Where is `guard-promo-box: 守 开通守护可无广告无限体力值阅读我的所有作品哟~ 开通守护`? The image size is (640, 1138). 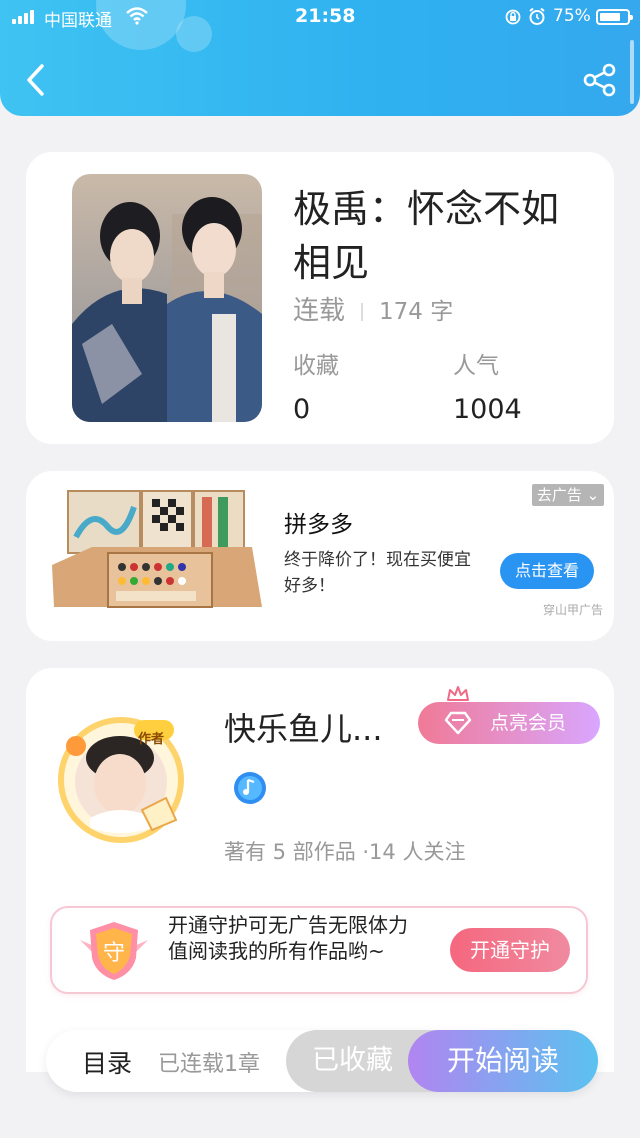 guard-promo-box: 守 开通守护可无广告无限体力值阅读我的所有作品哟~ 开通守护 is located at coordinates (319, 950).